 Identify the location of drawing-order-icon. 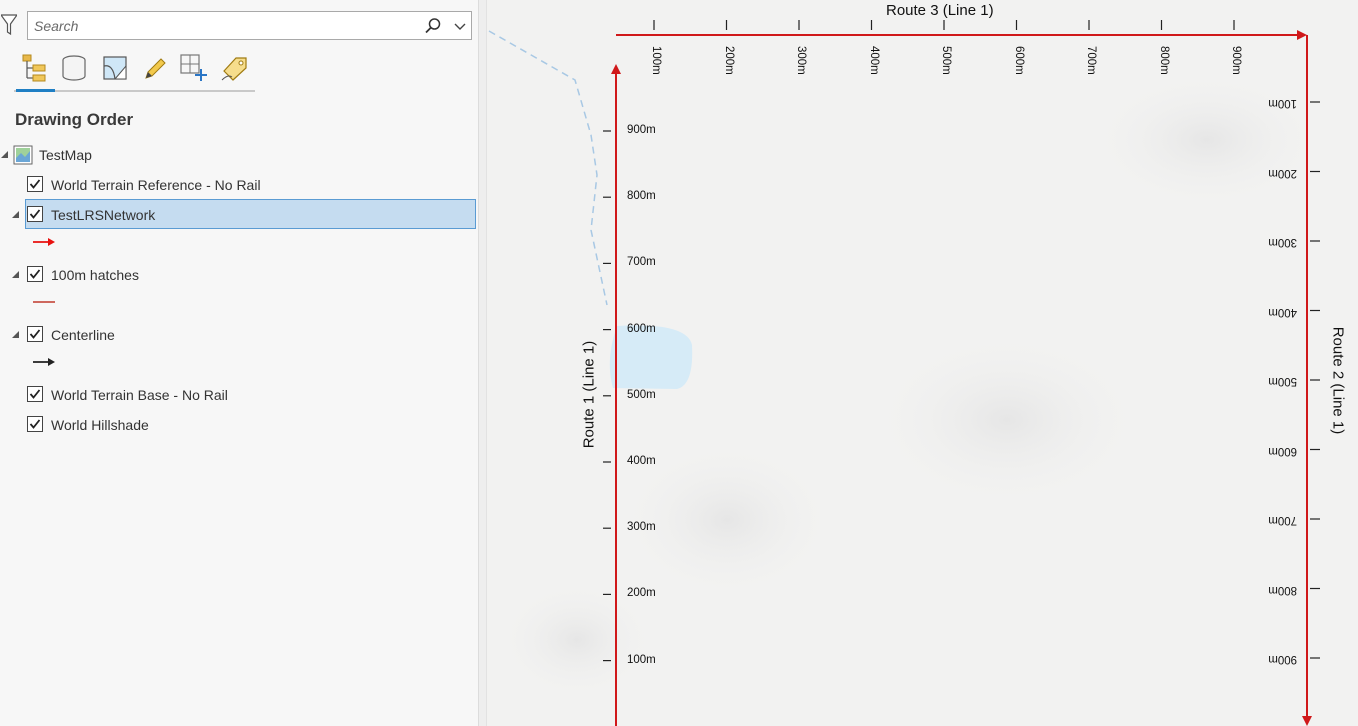
(34, 68).